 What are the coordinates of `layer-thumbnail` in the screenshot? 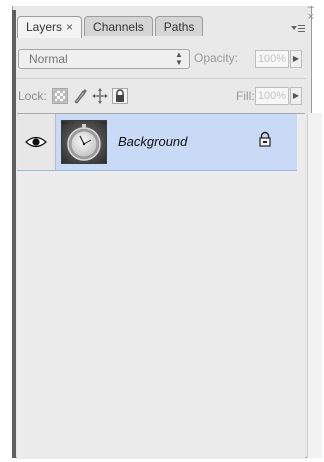 It's located at (84, 142).